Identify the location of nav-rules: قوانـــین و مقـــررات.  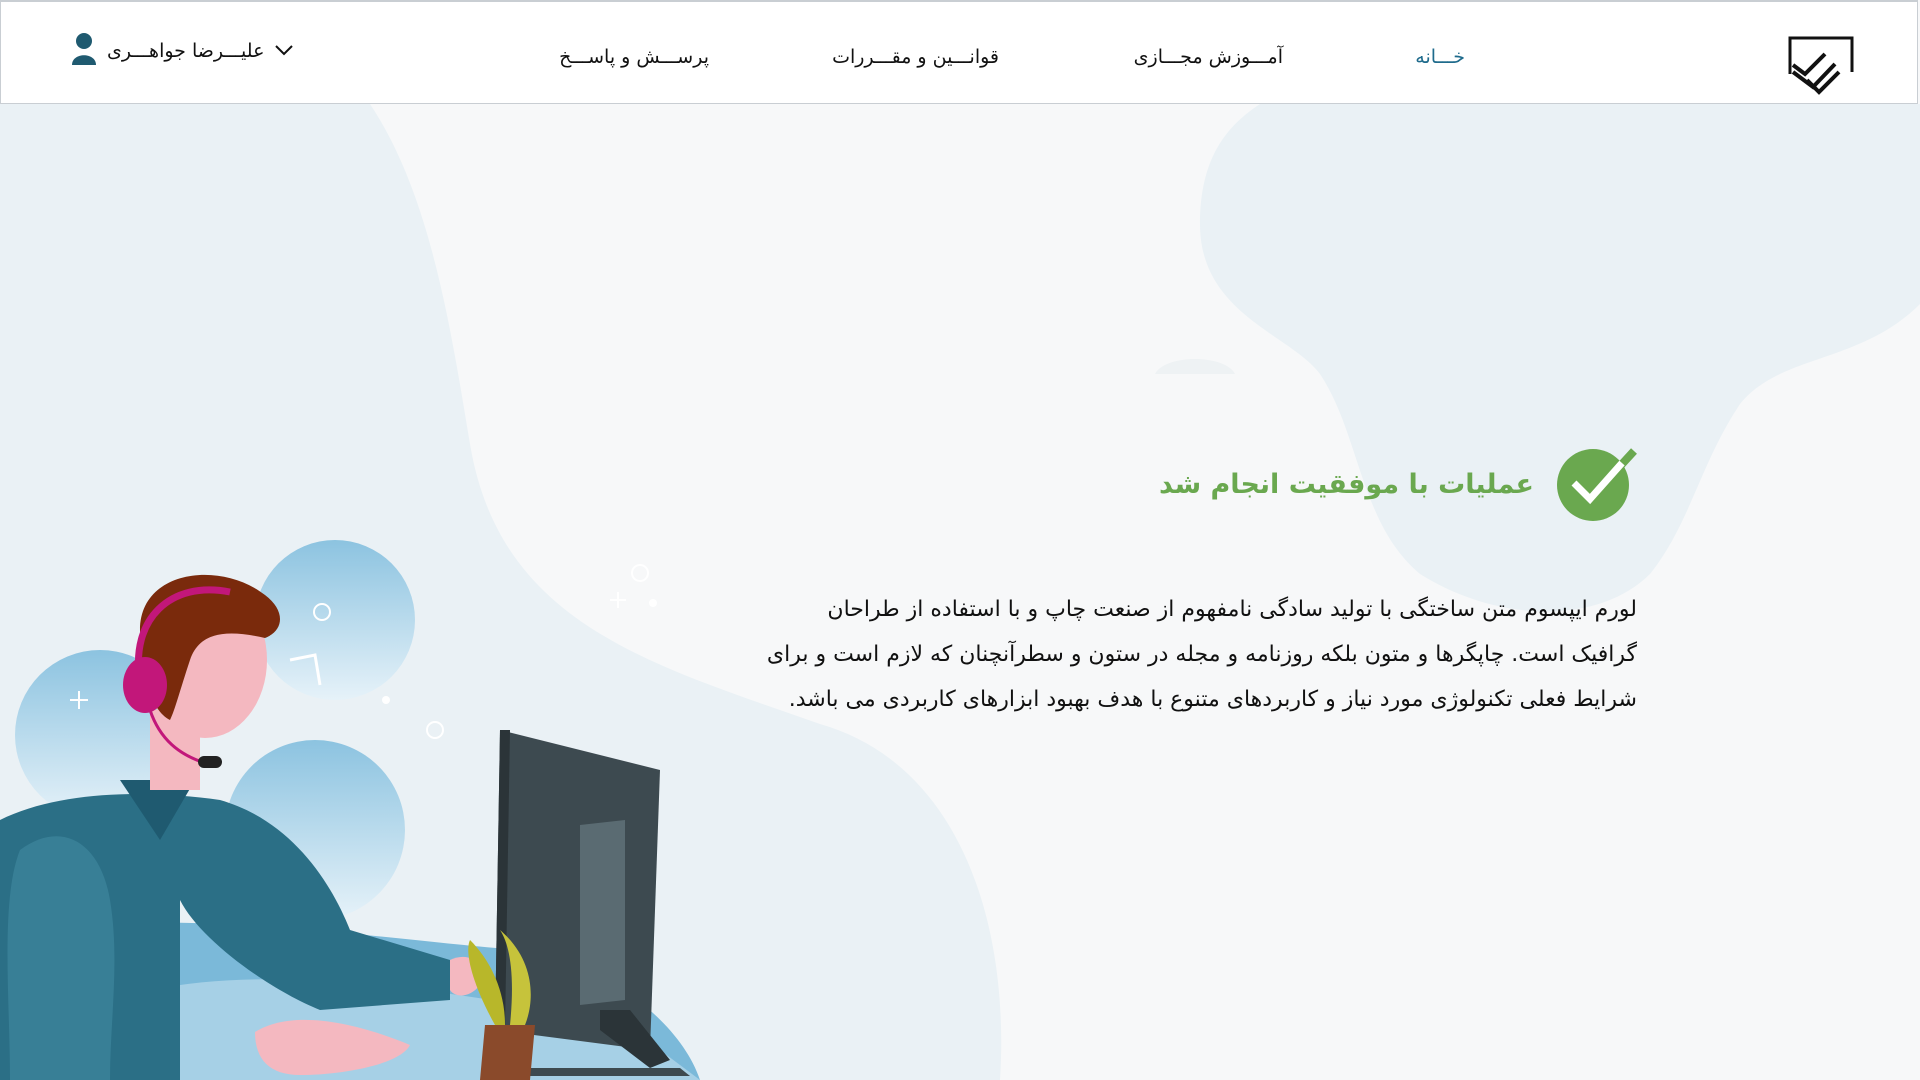
(915, 57).